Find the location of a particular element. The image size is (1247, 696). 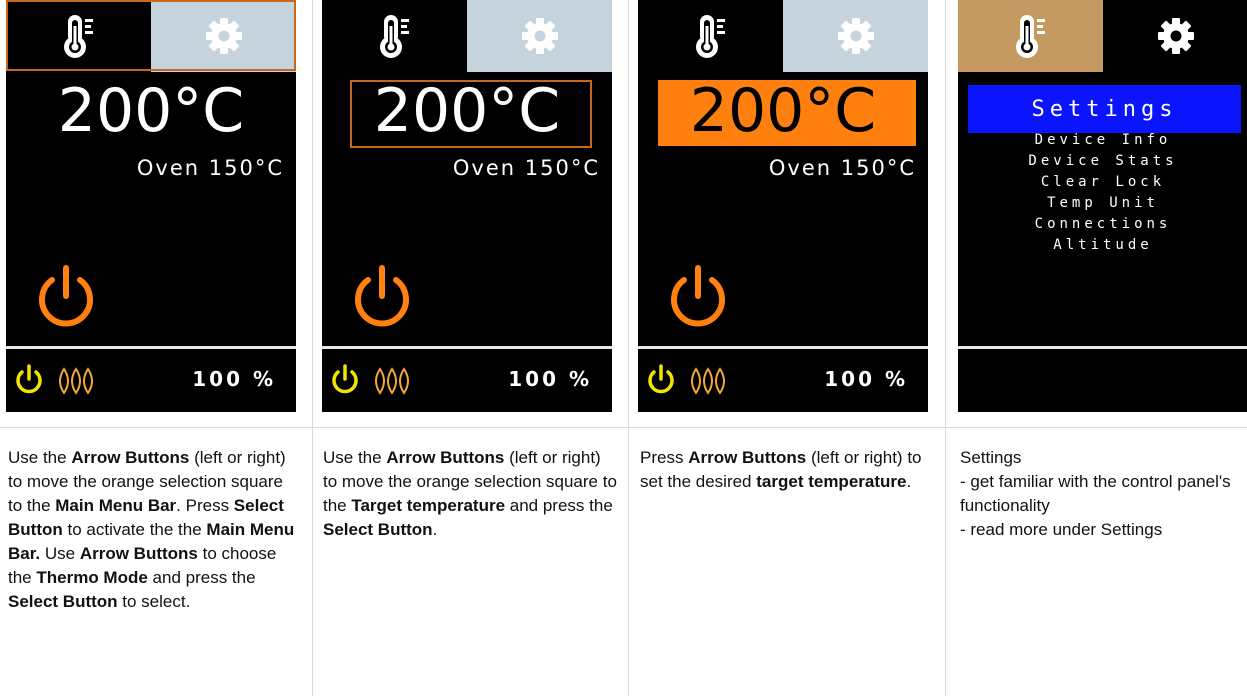

caption-text: Use is located at coordinates (60, 553).